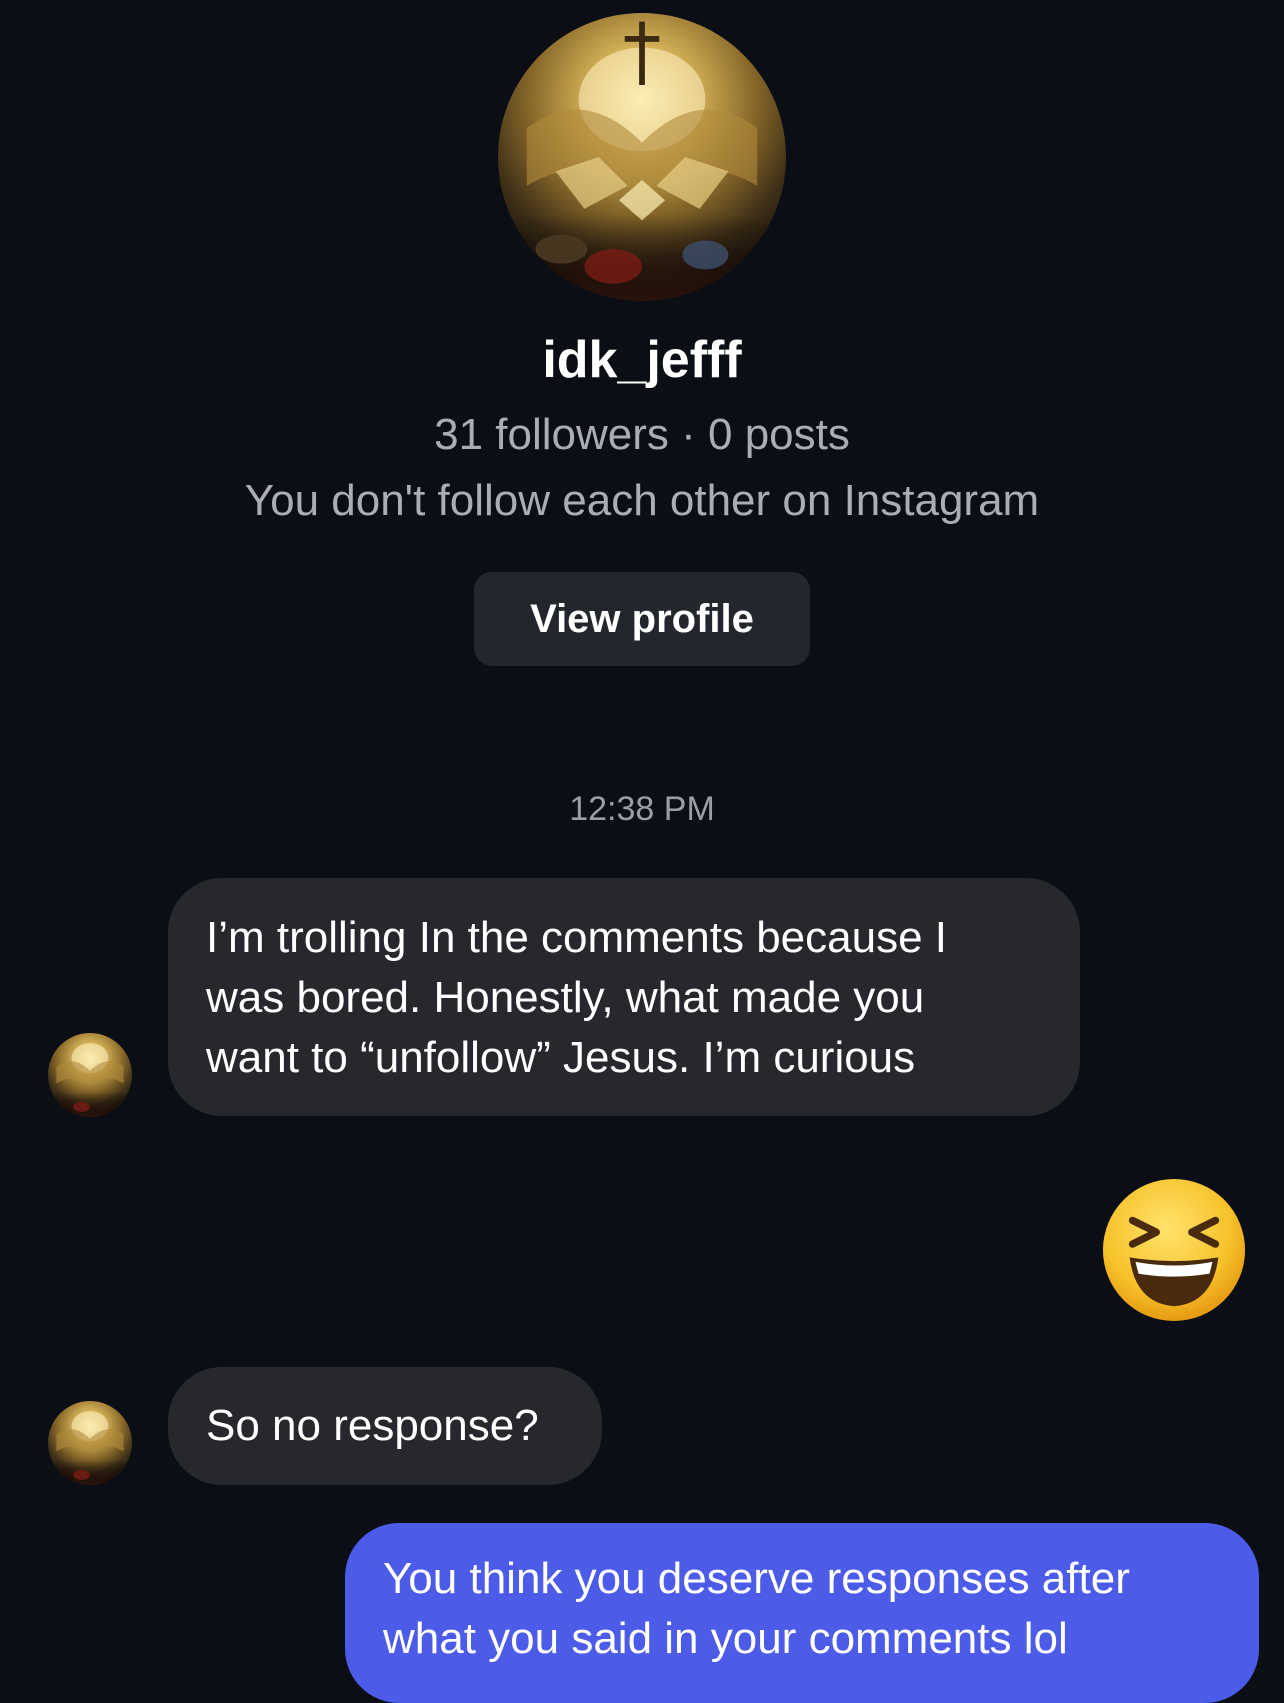 The height and width of the screenshot is (1703, 1284). I want to click on grinning-squinting-face-emoji-icon, so click(1174, 1250).